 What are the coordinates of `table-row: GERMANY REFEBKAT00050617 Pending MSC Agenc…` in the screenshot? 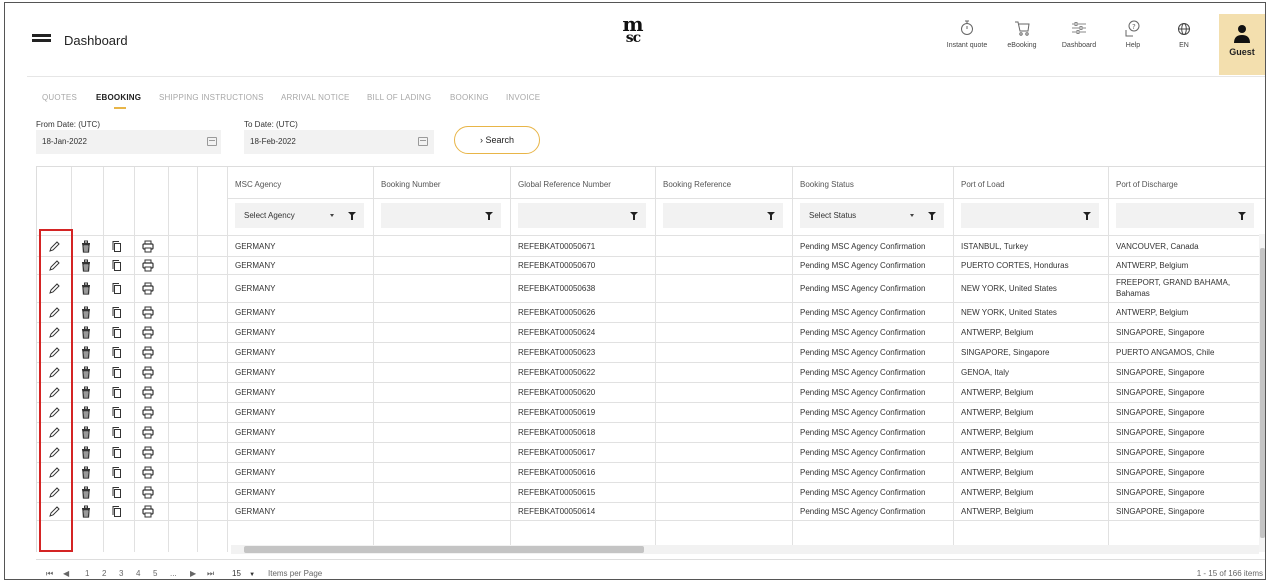 It's located at (651, 452).